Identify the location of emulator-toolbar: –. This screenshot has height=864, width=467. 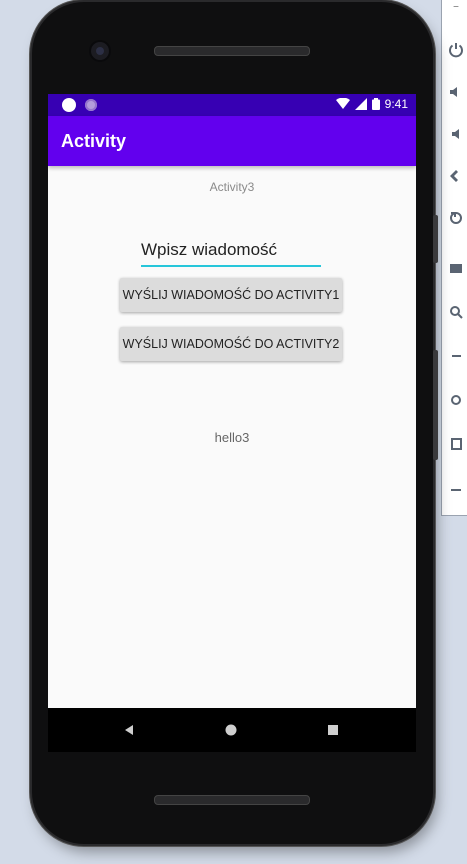
(454, 258).